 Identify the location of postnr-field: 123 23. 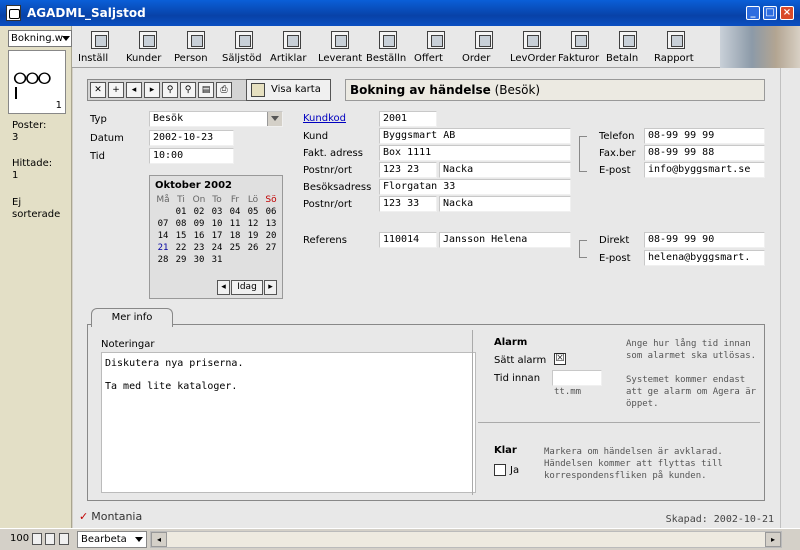
(408, 170).